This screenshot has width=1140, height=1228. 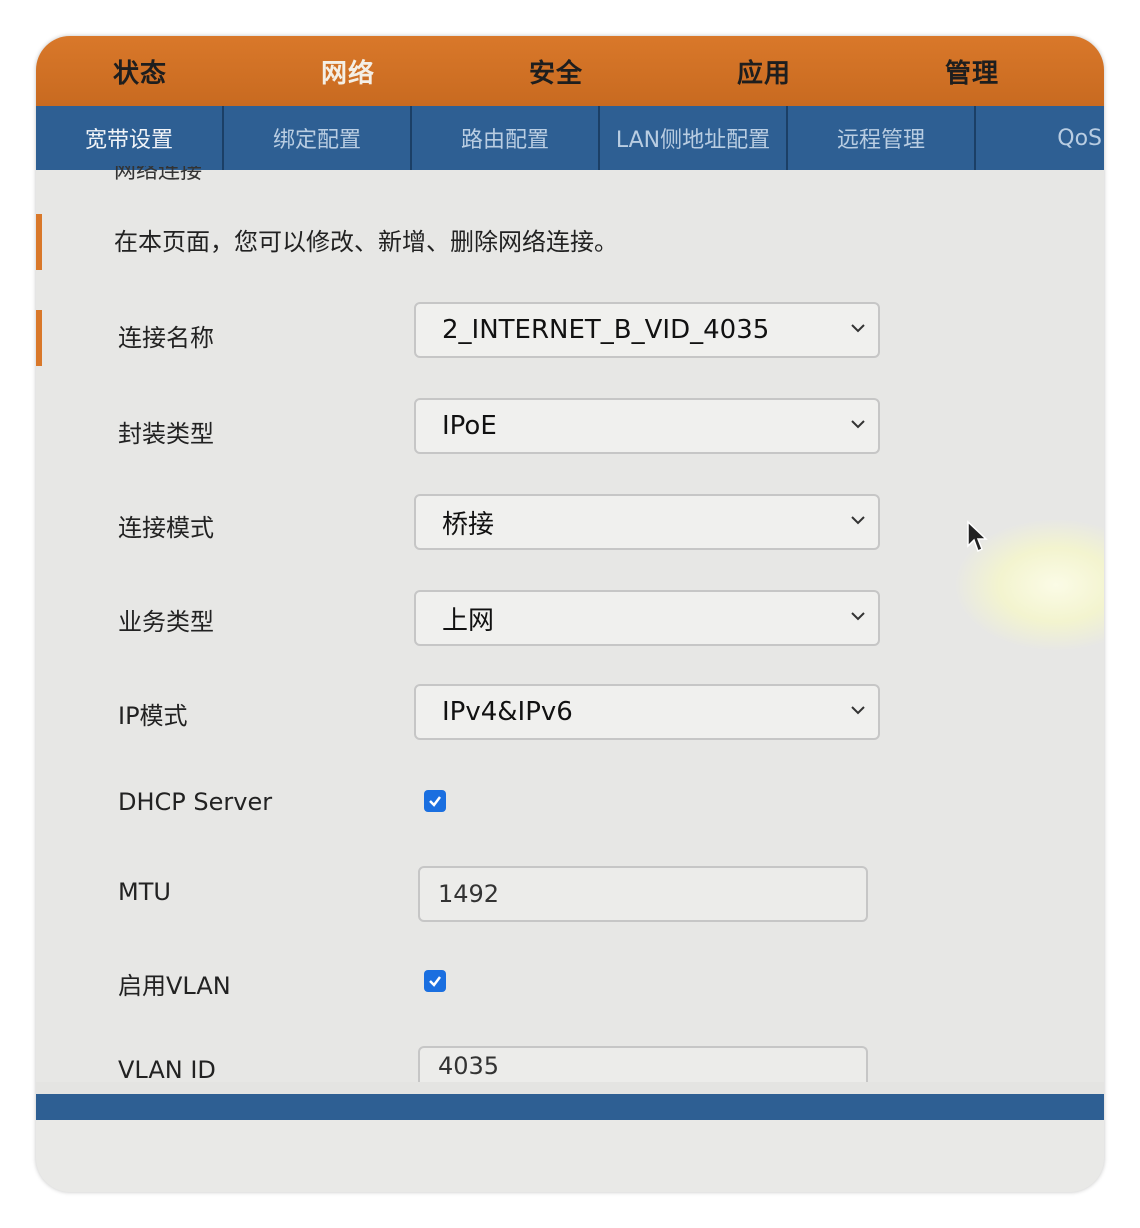 I want to click on ip-mode-label: IP模式, so click(x=153, y=716).